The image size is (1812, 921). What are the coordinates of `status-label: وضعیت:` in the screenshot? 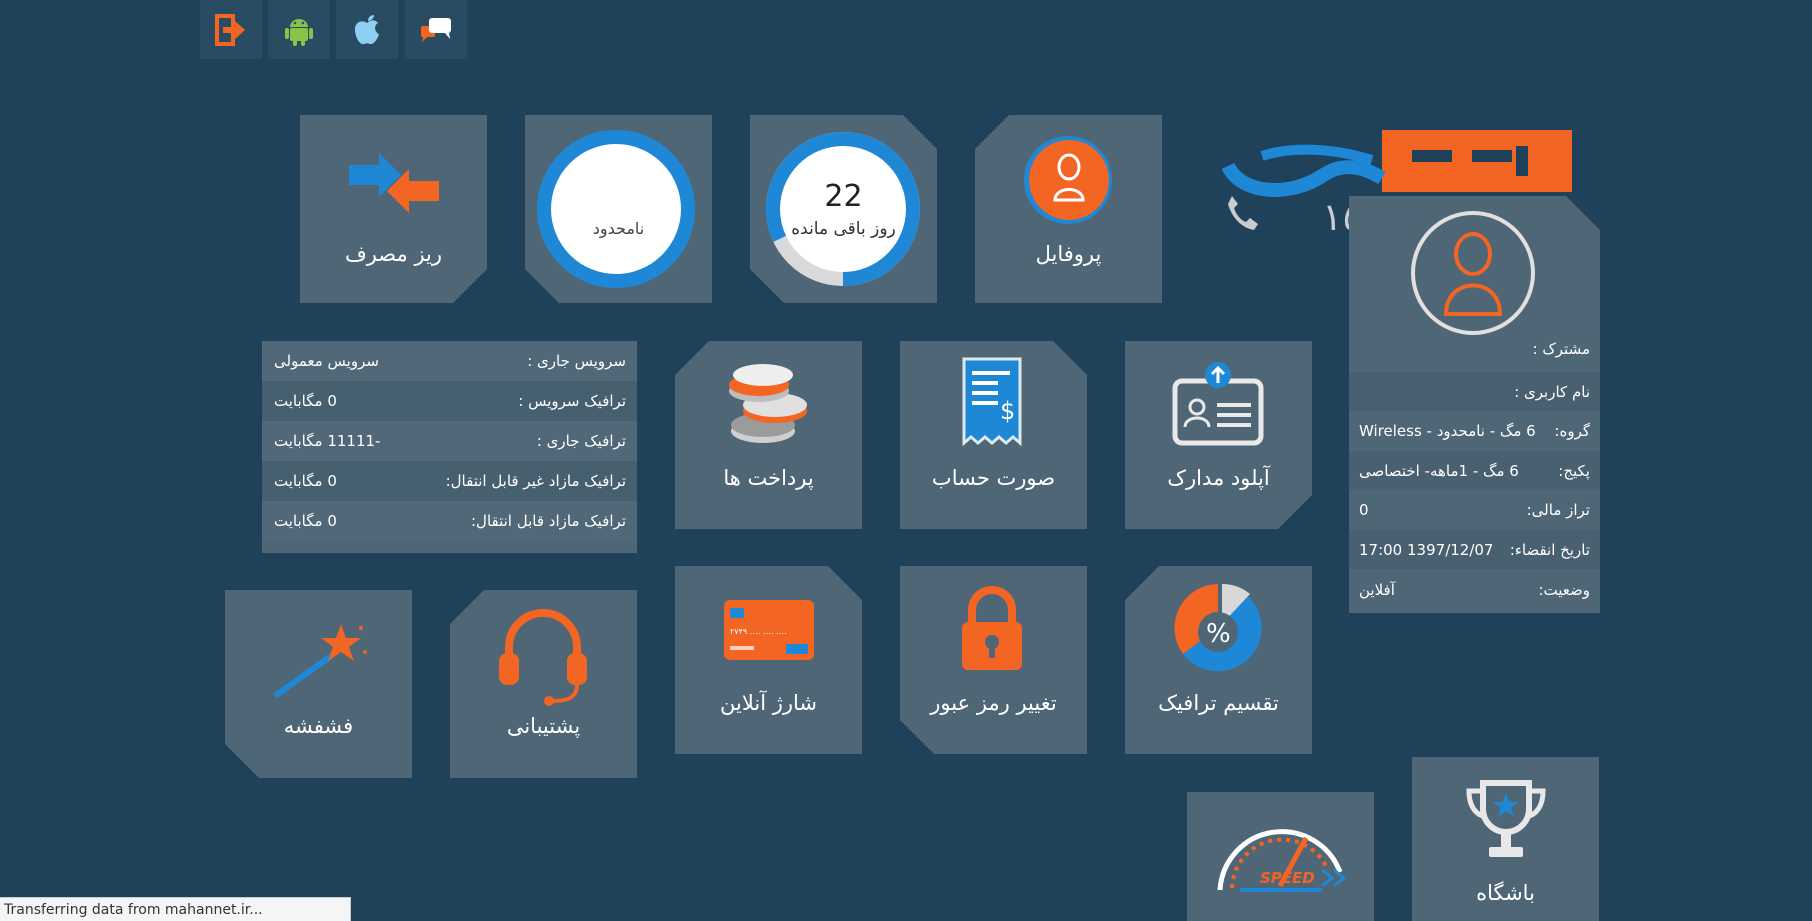 It's located at (1564, 589).